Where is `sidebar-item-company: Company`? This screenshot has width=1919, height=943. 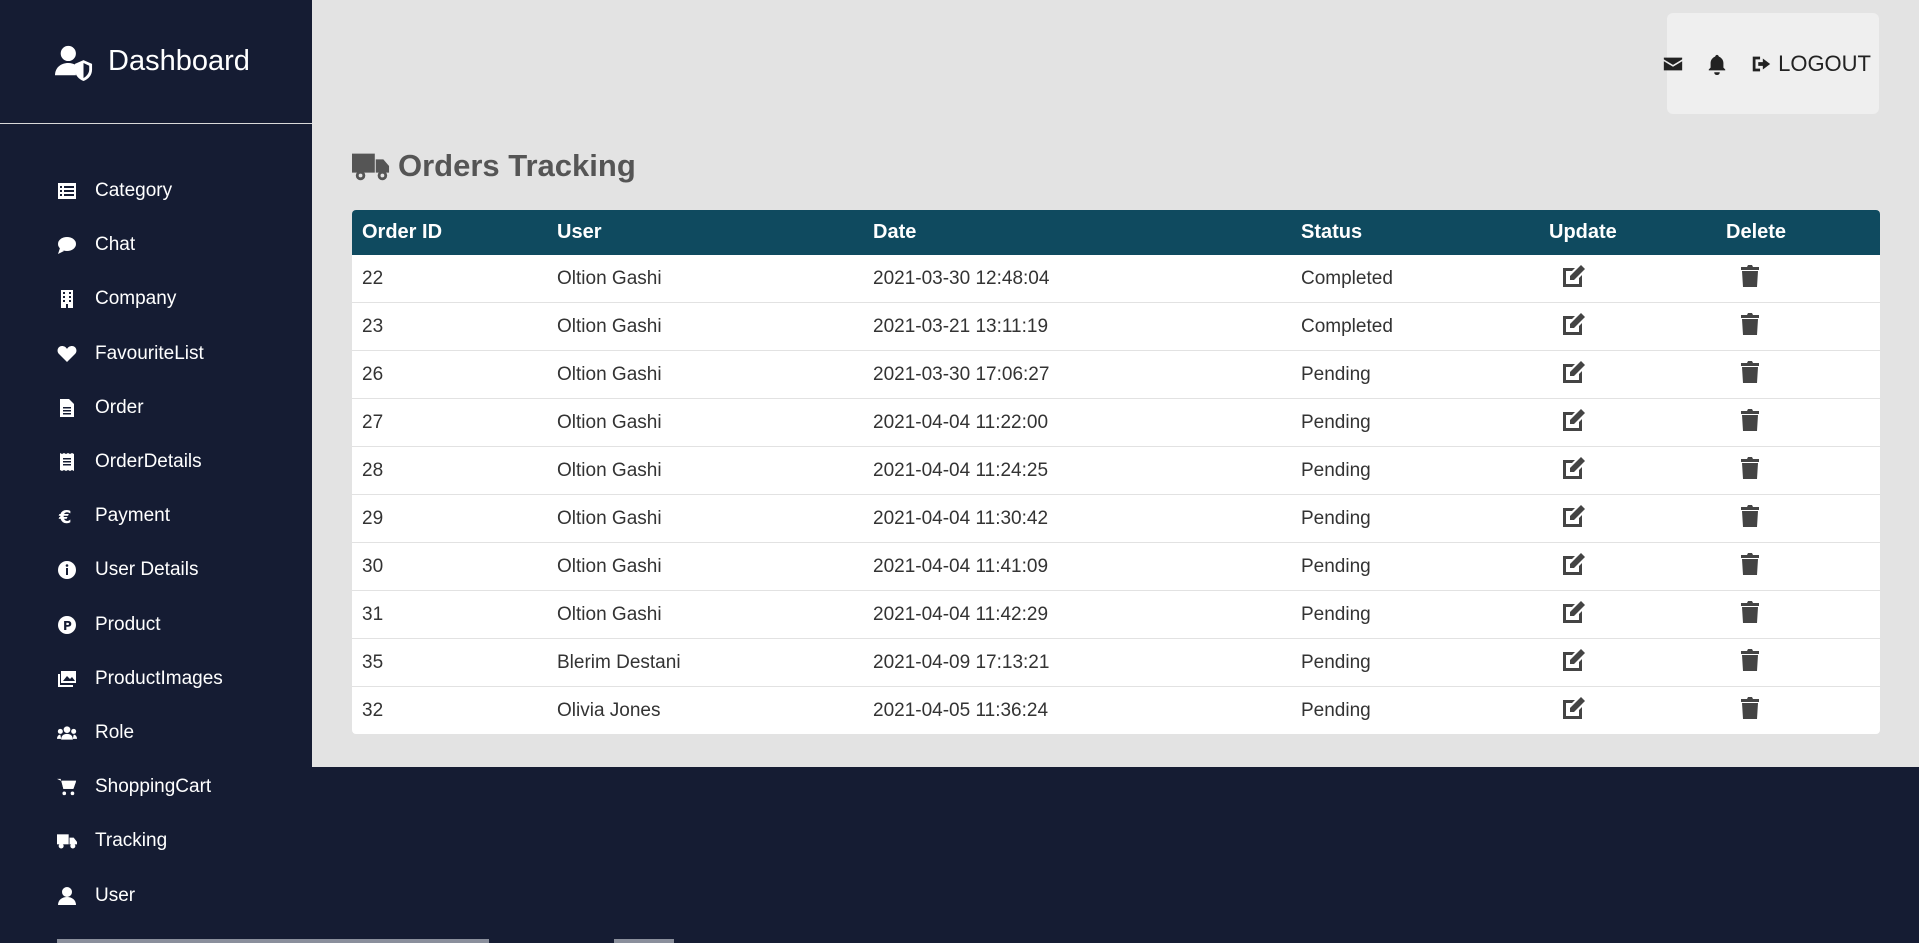 sidebar-item-company: Company is located at coordinates (156, 299).